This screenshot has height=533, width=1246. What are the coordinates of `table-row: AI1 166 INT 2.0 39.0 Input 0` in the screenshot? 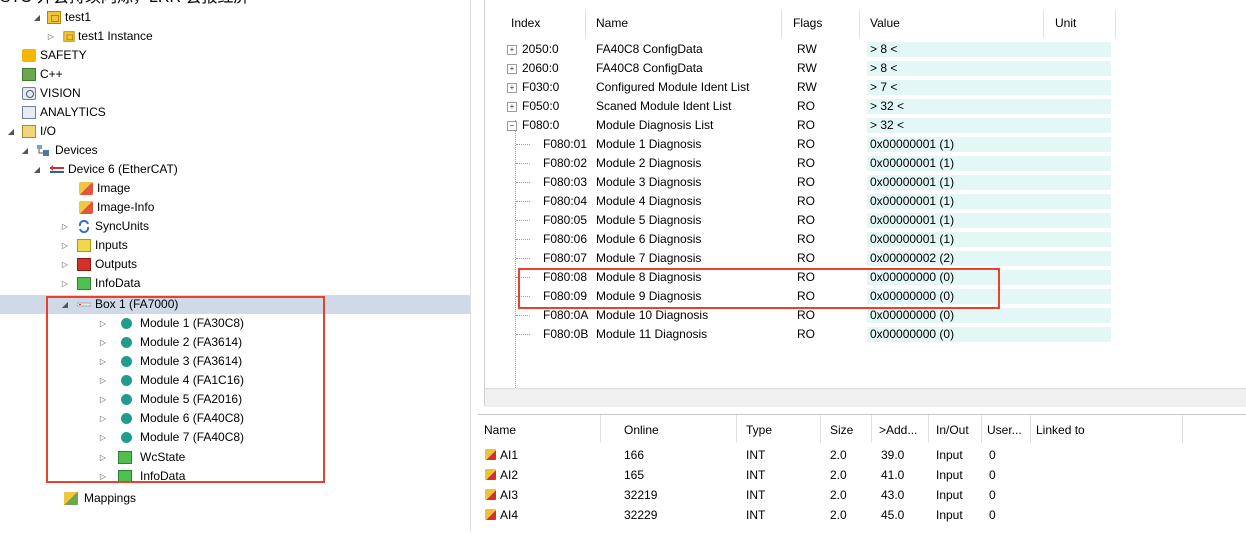 It's located at (862, 455).